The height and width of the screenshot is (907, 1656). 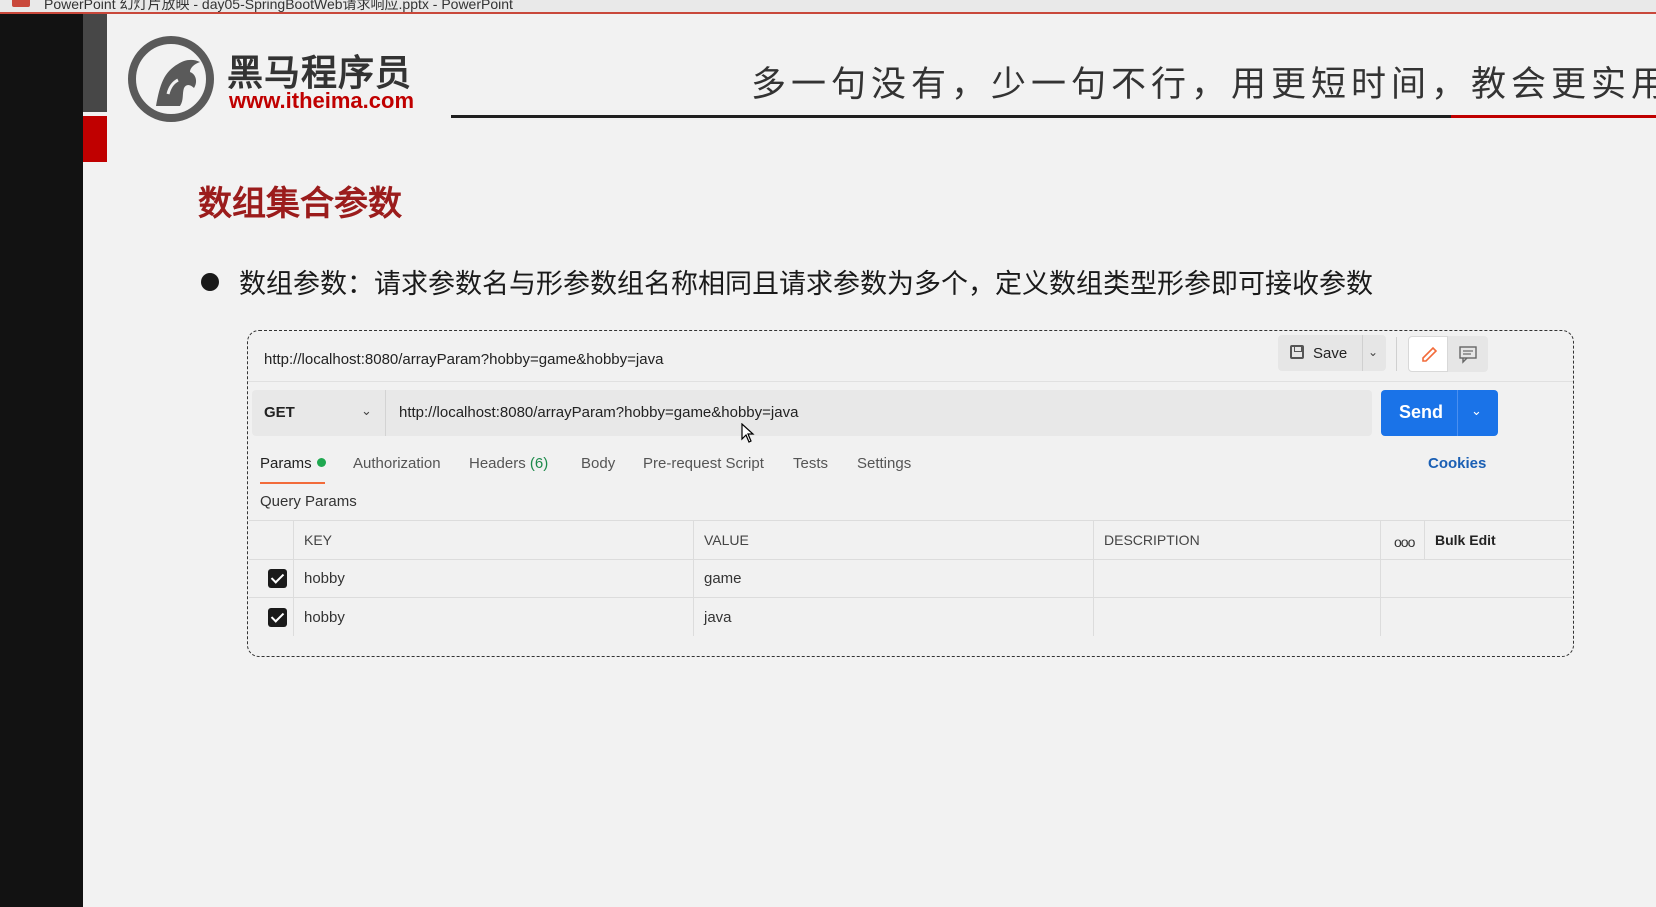 I want to click on tab-params: Params, so click(x=293, y=469).